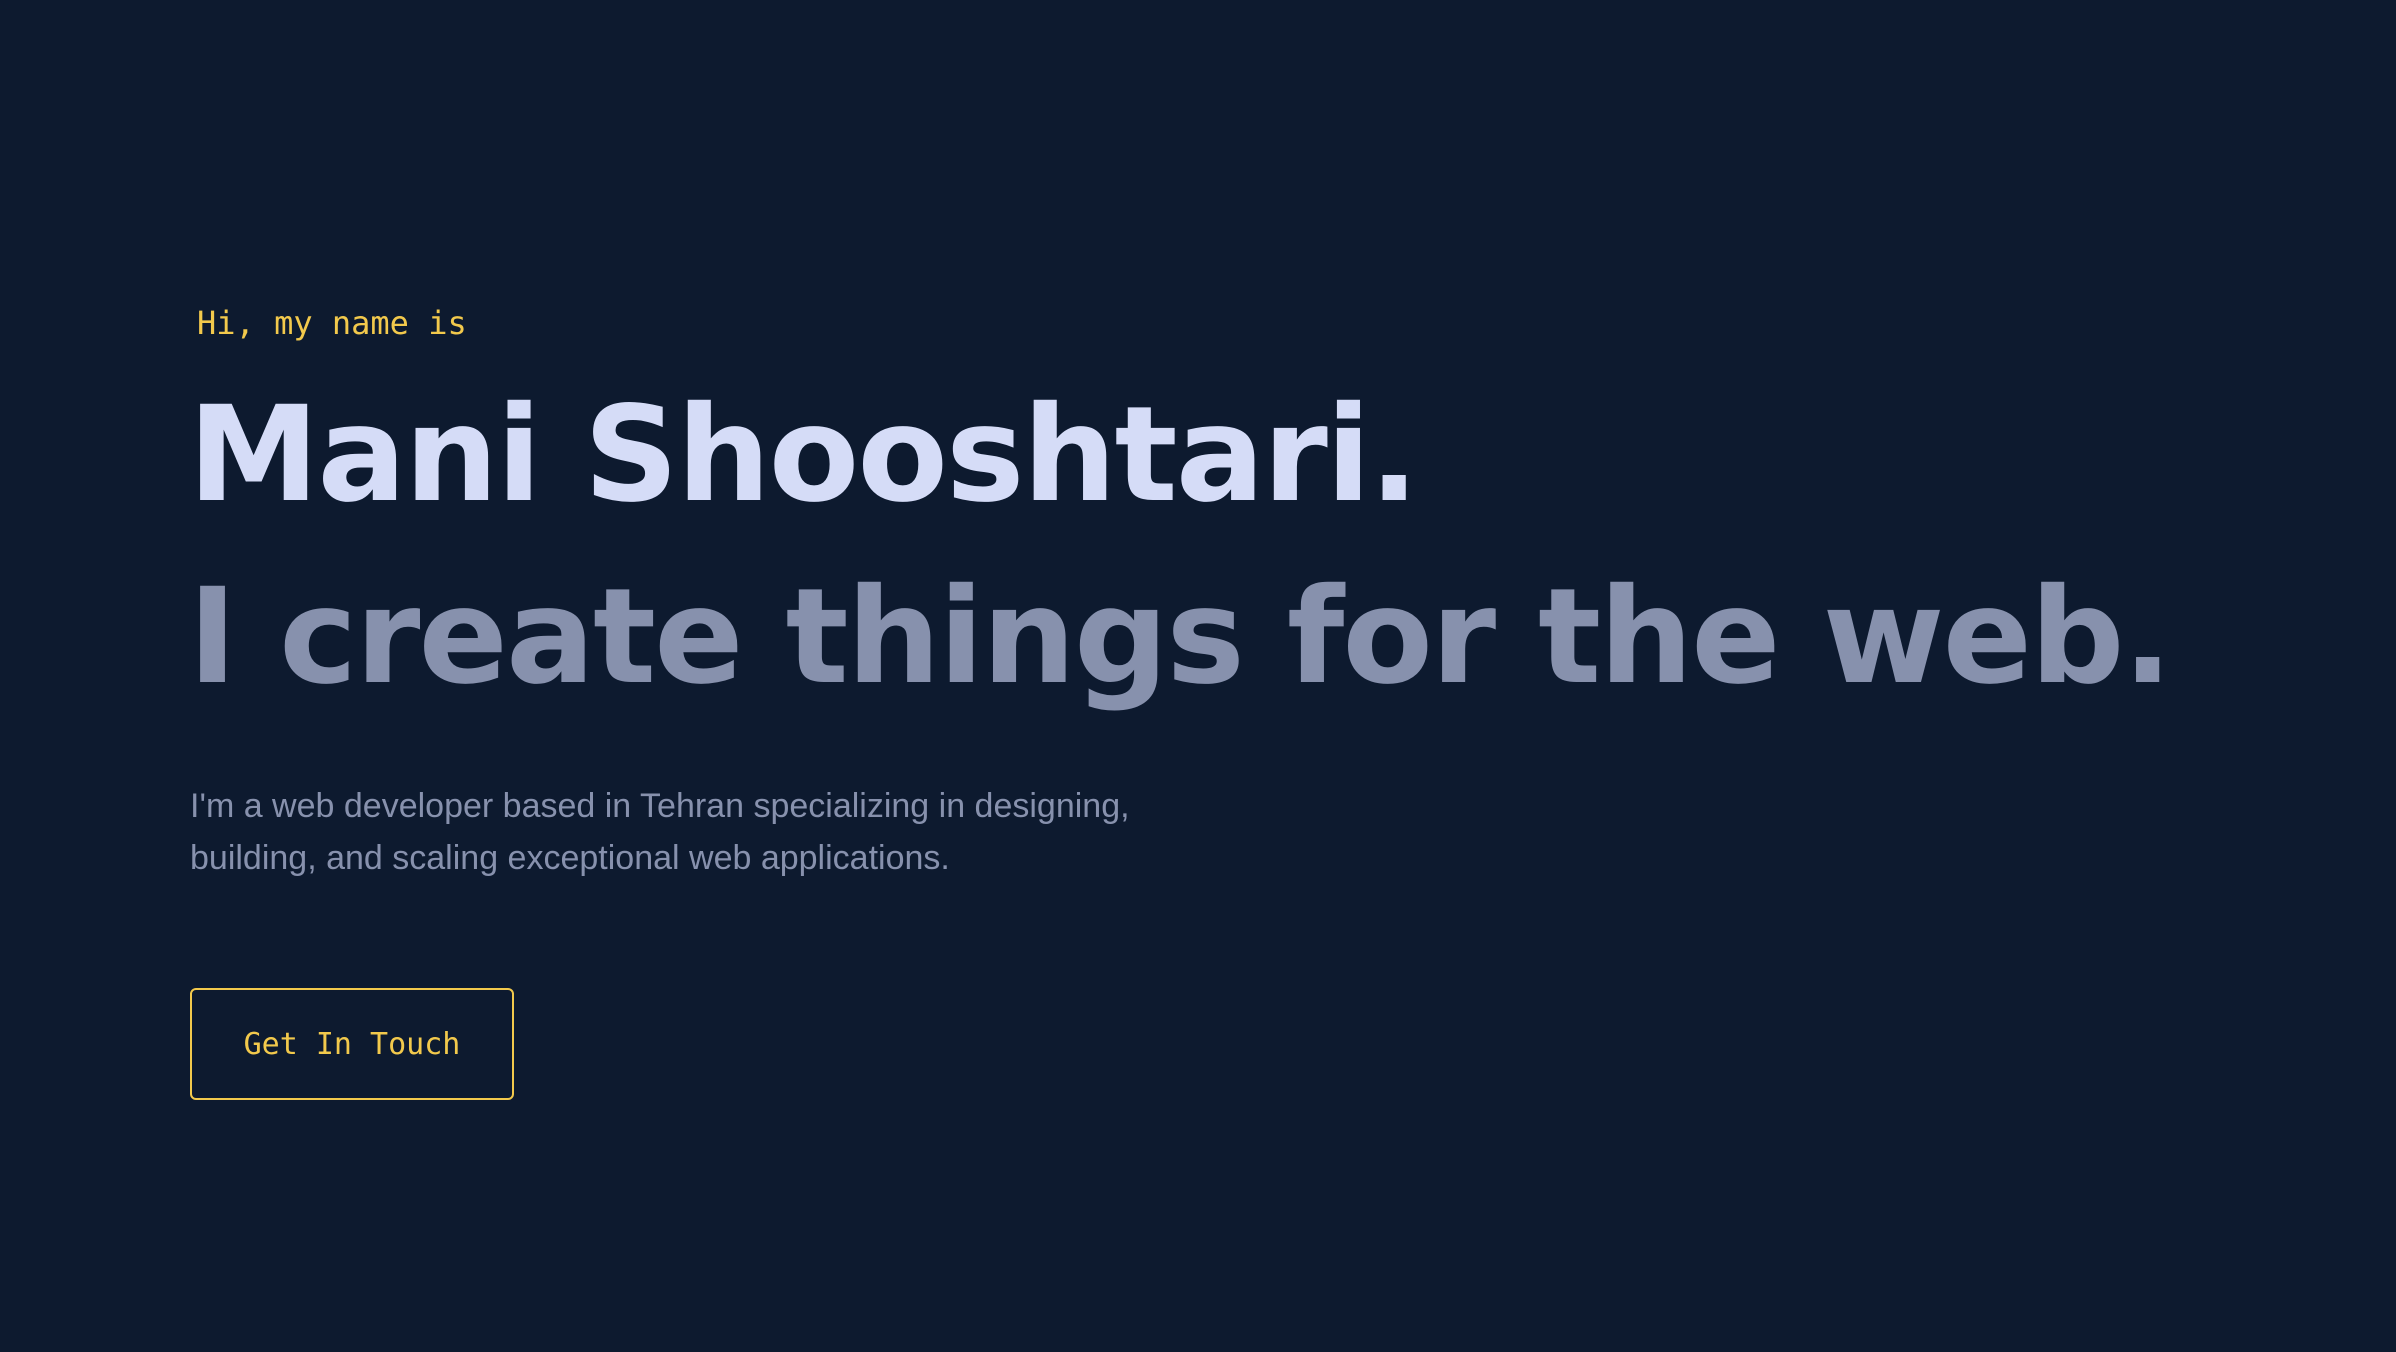 Image resolution: width=2396 pixels, height=1352 pixels. What do you see at coordinates (803, 455) in the screenshot?
I see `hero-name: Mani Shooshtari.` at bounding box center [803, 455].